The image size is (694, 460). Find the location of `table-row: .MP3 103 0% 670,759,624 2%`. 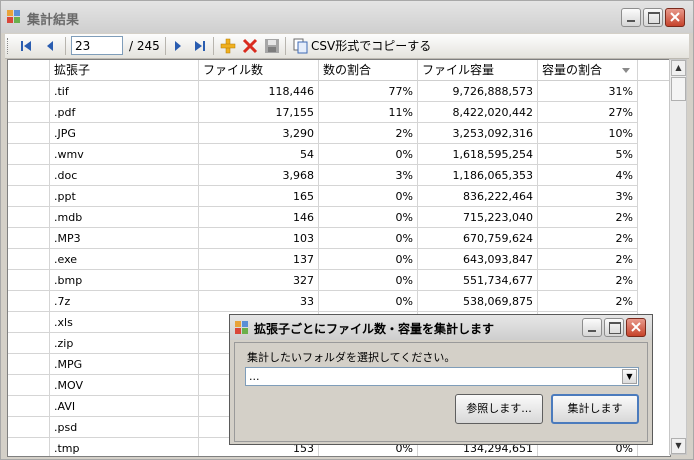

table-row: .MP3 103 0% 670,759,624 2% is located at coordinates (339, 238).